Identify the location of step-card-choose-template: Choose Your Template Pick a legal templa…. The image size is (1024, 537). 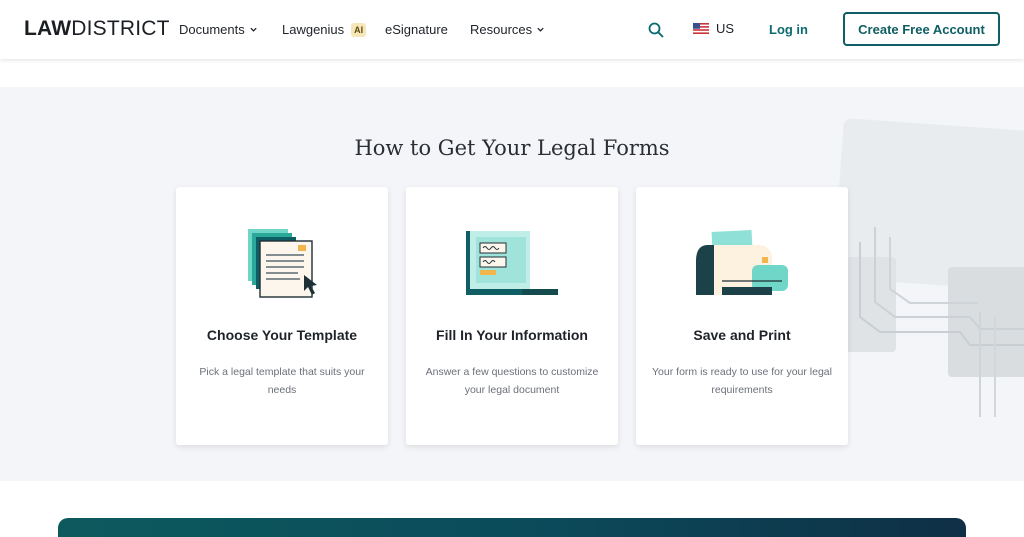
(282, 316).